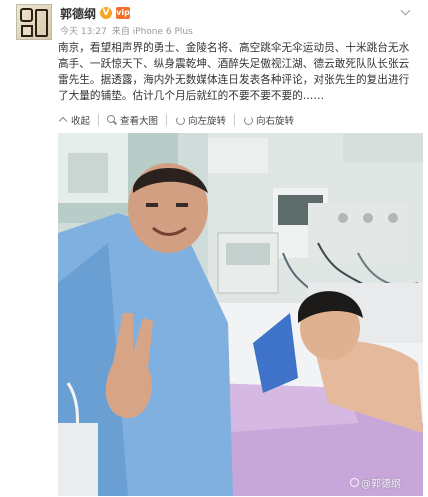 This screenshot has width=428, height=497. Describe the element at coordinates (78, 13) in the screenshot. I see `author-name: 郭德纲` at that location.